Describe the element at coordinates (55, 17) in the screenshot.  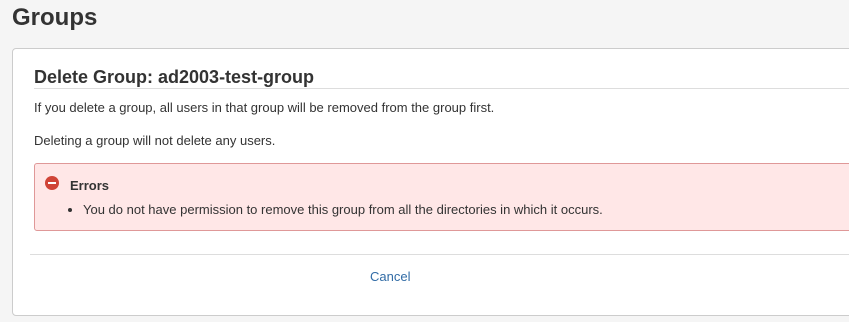
I see `page-title: Groups` at that location.